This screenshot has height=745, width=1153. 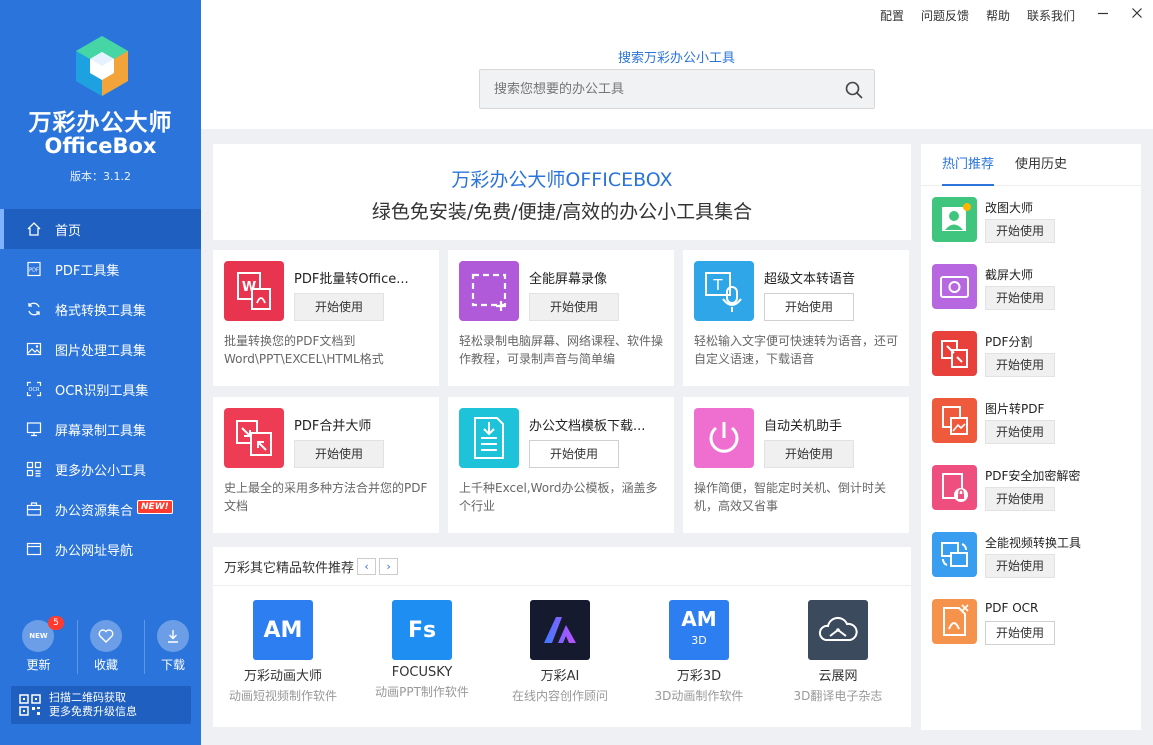 I want to click on banner-subtitle: 绿色免安装/免费/便捷/高效的办公小工具集合, so click(x=562, y=212).